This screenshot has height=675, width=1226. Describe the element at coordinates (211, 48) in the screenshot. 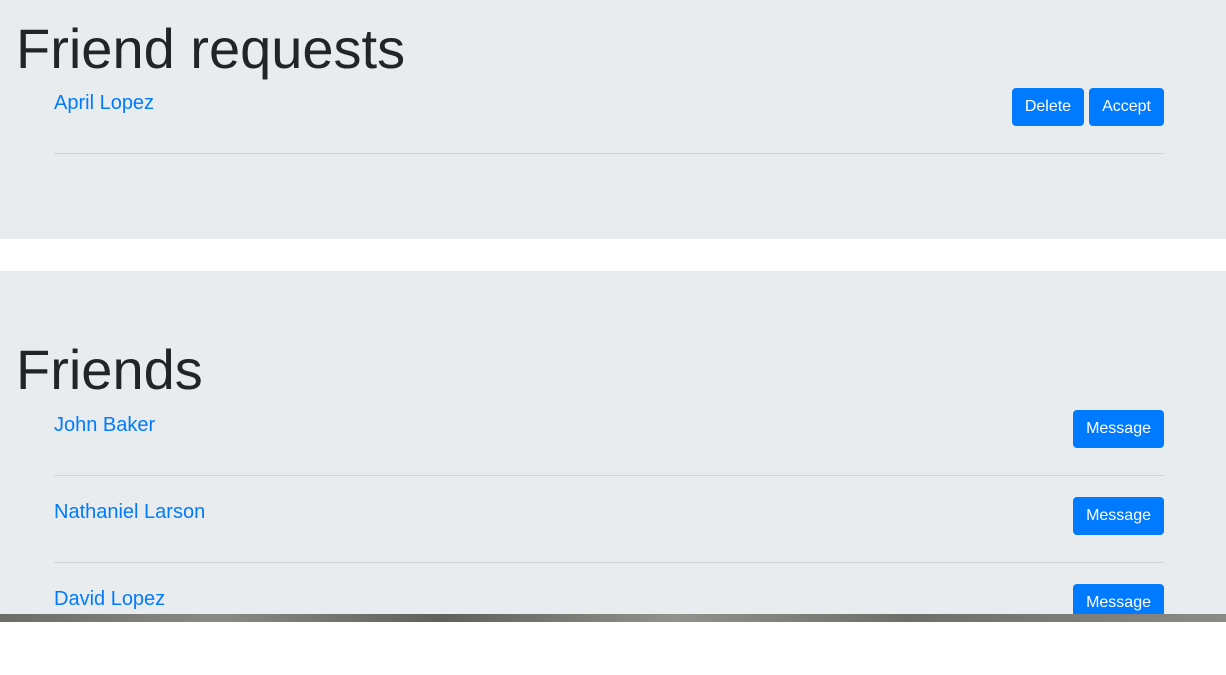

I see `friend-requests-title: Friend requests` at that location.